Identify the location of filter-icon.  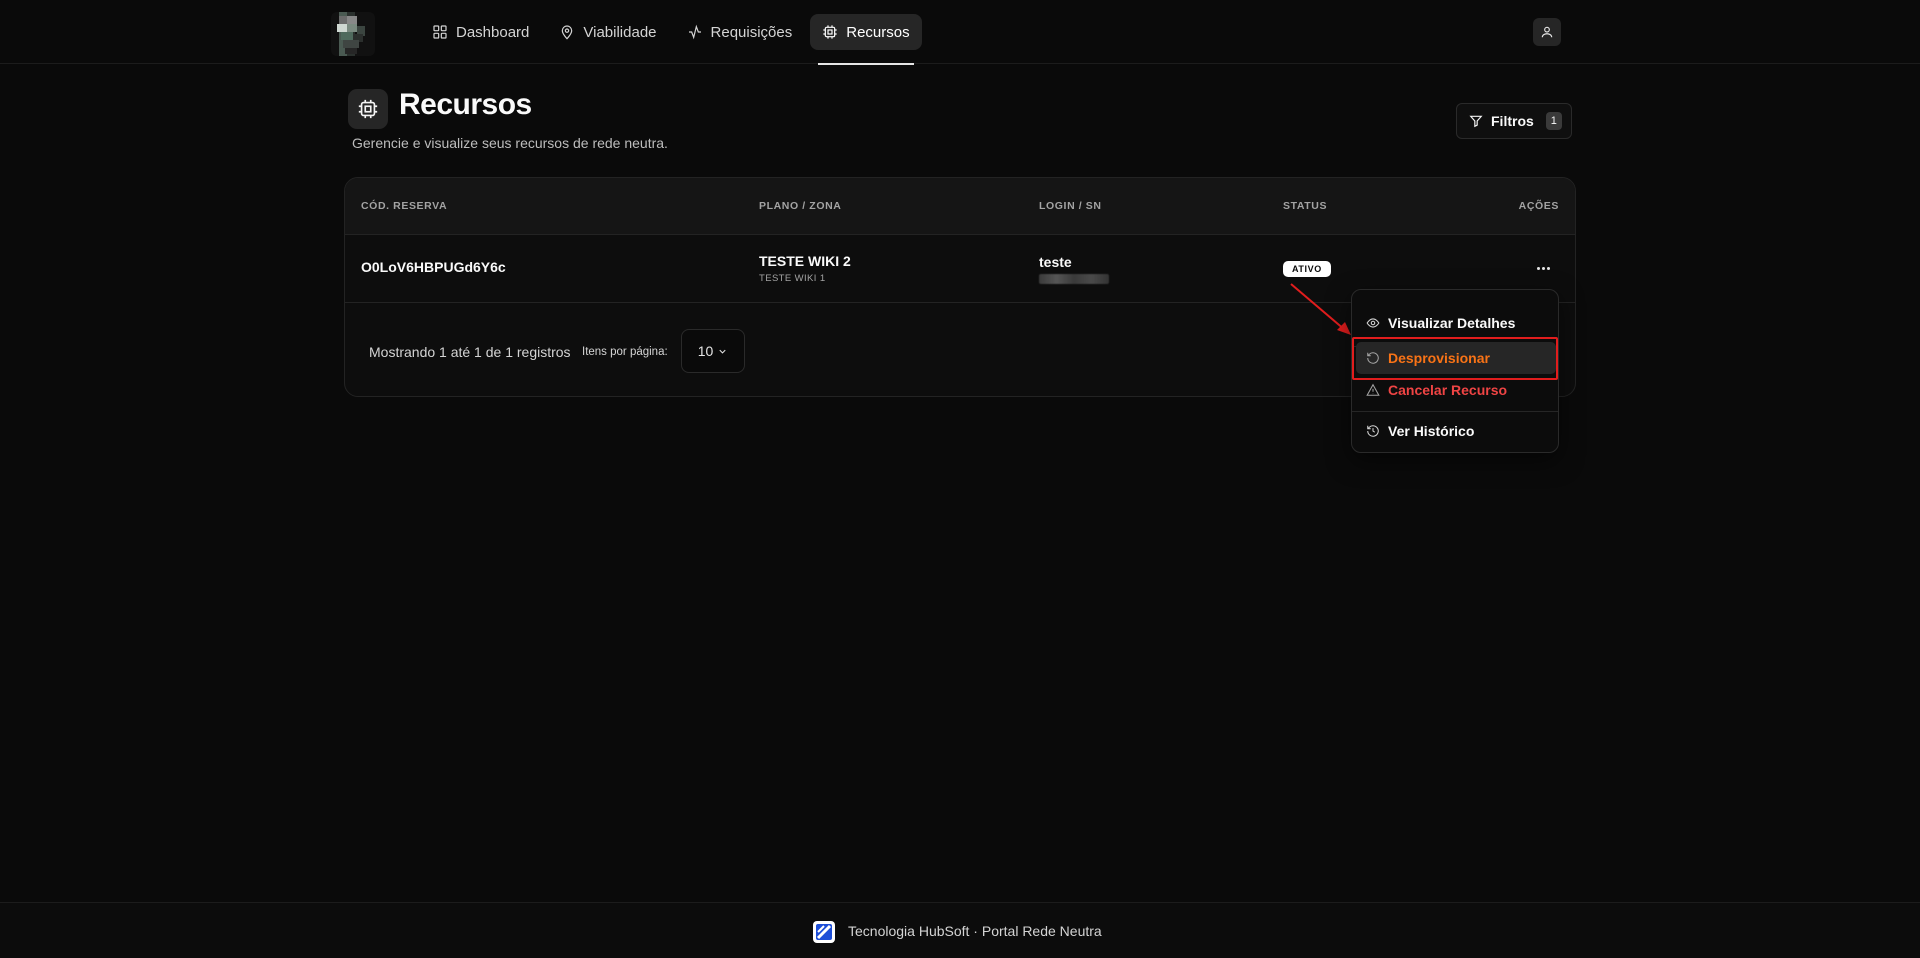
(1476, 121).